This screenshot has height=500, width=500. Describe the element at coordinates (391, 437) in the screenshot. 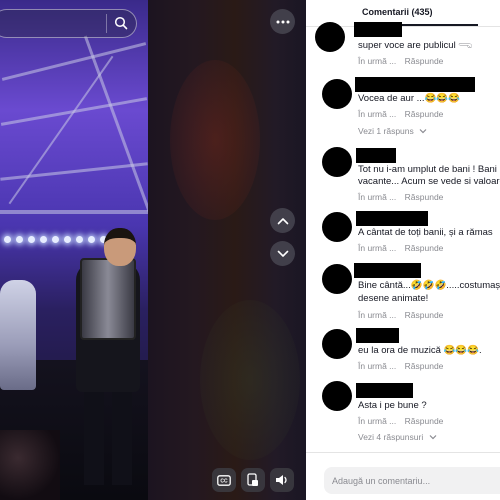

I see `view-replies-label: Vezi 4 răspunsuri` at that location.